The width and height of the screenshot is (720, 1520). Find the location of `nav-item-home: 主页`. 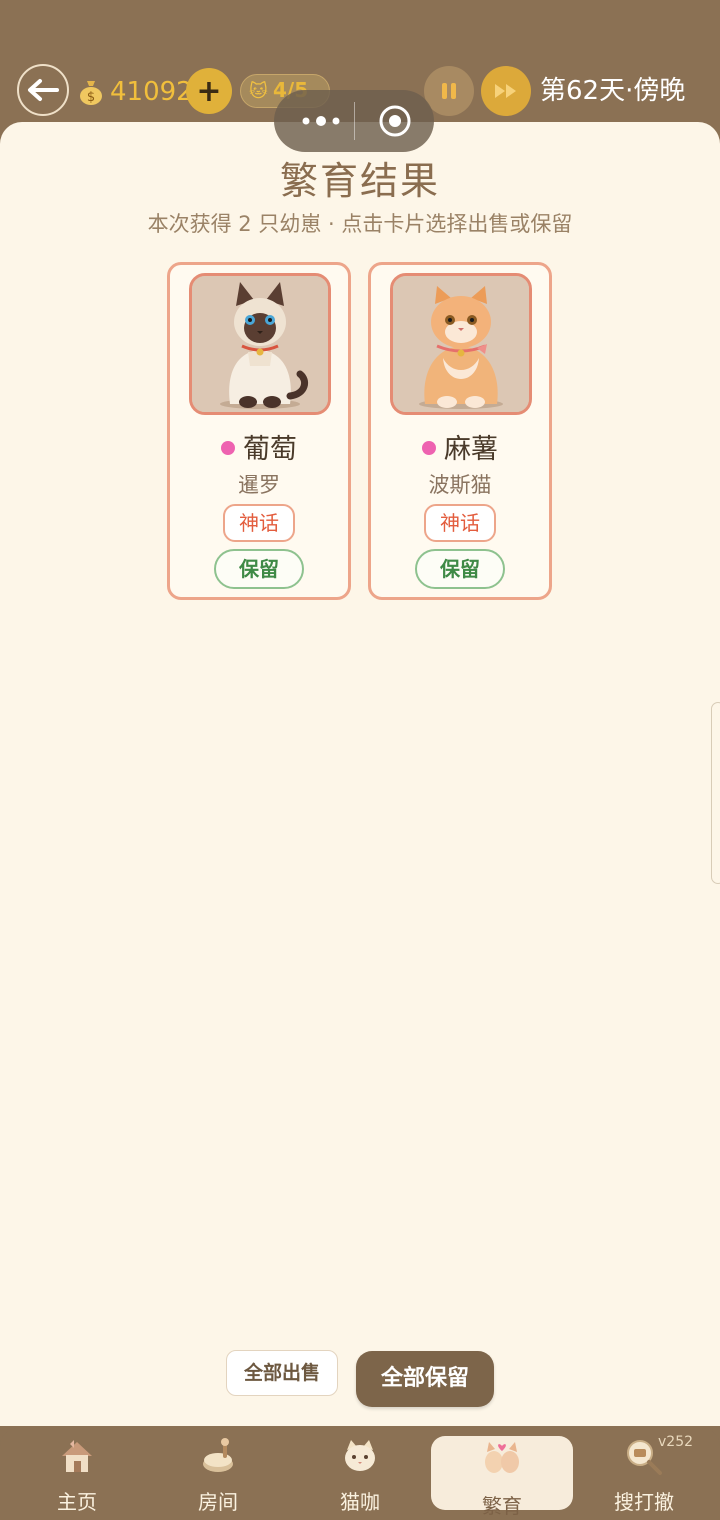

nav-item-home: 主页 is located at coordinates (77, 1474).